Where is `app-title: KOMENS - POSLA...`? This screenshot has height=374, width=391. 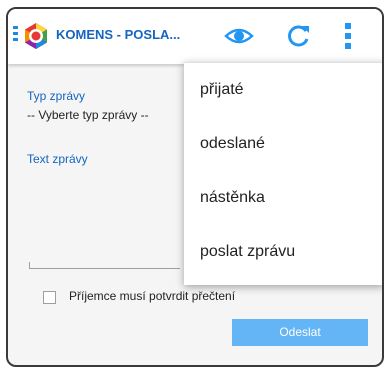
app-title: KOMENS - POSLA... is located at coordinates (118, 34).